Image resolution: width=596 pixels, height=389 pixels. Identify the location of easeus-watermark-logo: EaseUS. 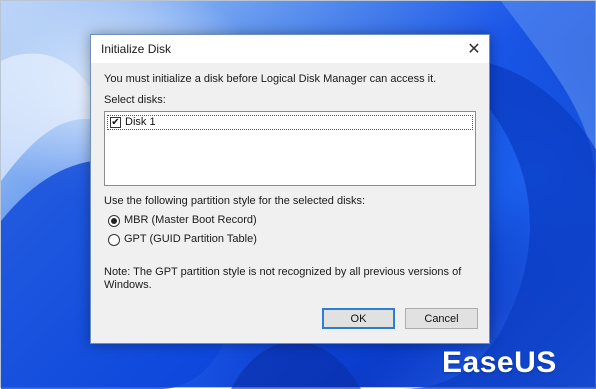
(499, 362).